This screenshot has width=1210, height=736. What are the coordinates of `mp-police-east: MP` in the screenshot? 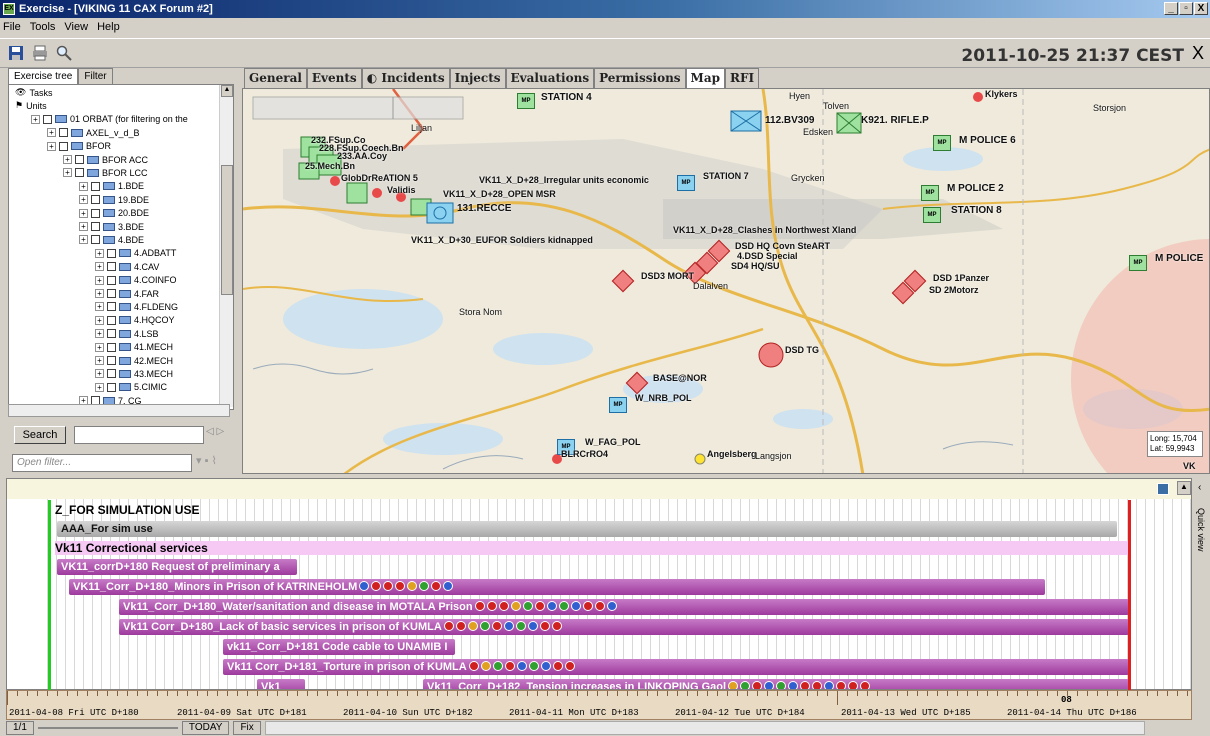 It's located at (1138, 263).